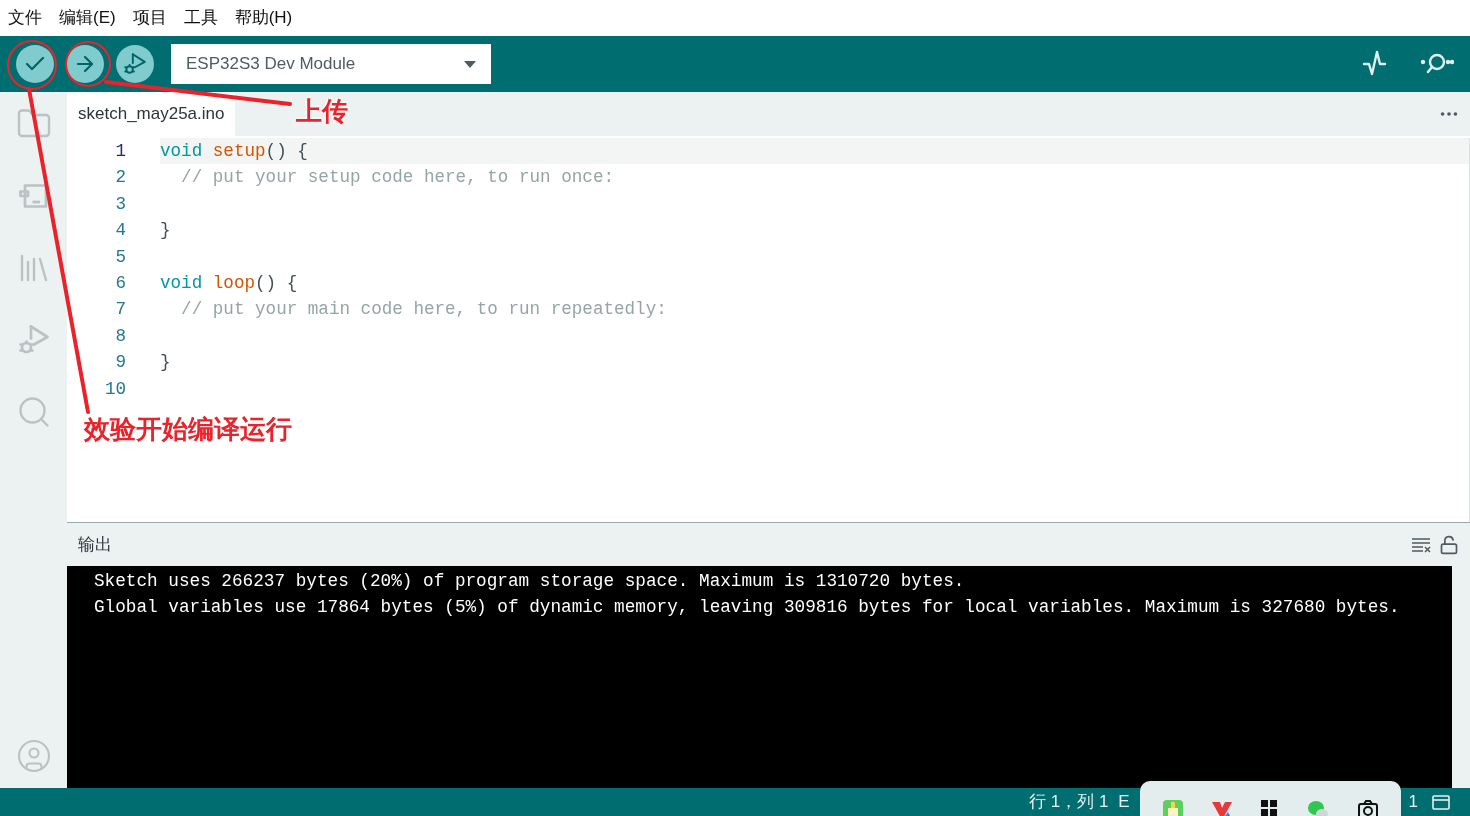 Image resolution: width=1470 pixels, height=816 pixels. I want to click on clear-output-icon, so click(1421, 544).